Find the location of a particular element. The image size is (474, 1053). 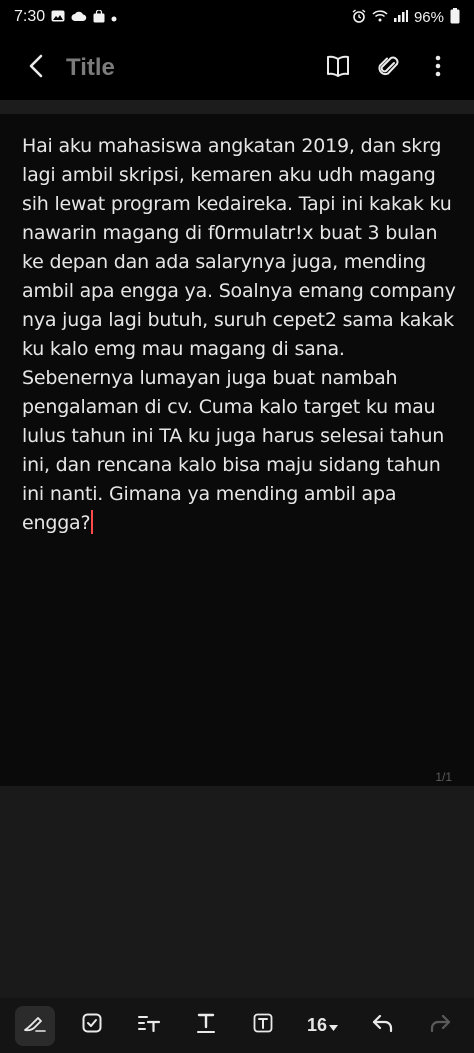

text-box-button is located at coordinates (263, 1026).